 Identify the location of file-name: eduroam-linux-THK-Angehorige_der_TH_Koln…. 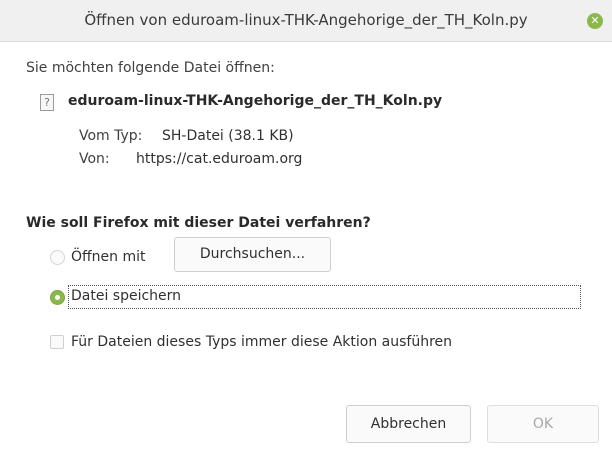
(255, 101).